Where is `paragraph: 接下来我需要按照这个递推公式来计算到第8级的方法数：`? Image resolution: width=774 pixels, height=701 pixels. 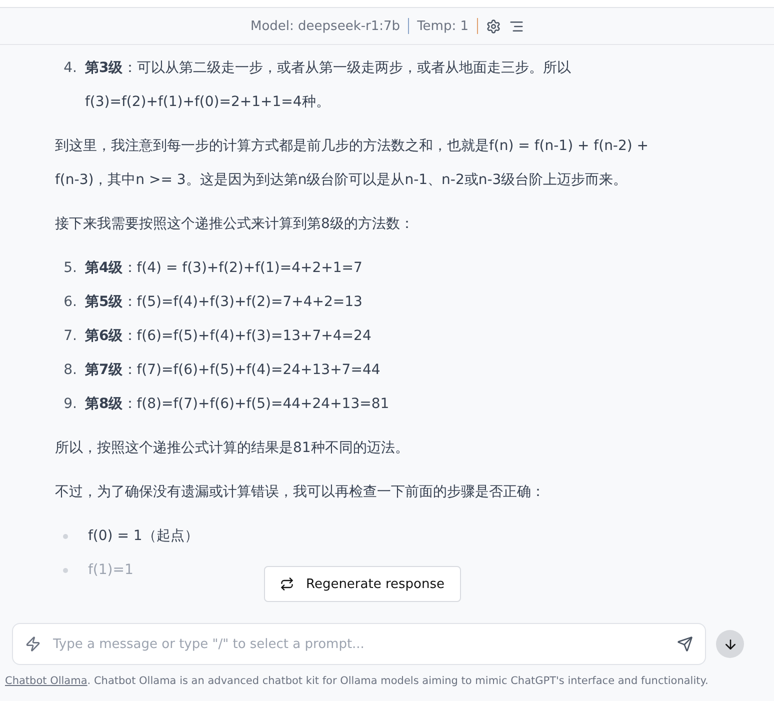 paragraph: 接下来我需要按照这个递推公式来计算到第8级的方法数： is located at coordinates (235, 224).